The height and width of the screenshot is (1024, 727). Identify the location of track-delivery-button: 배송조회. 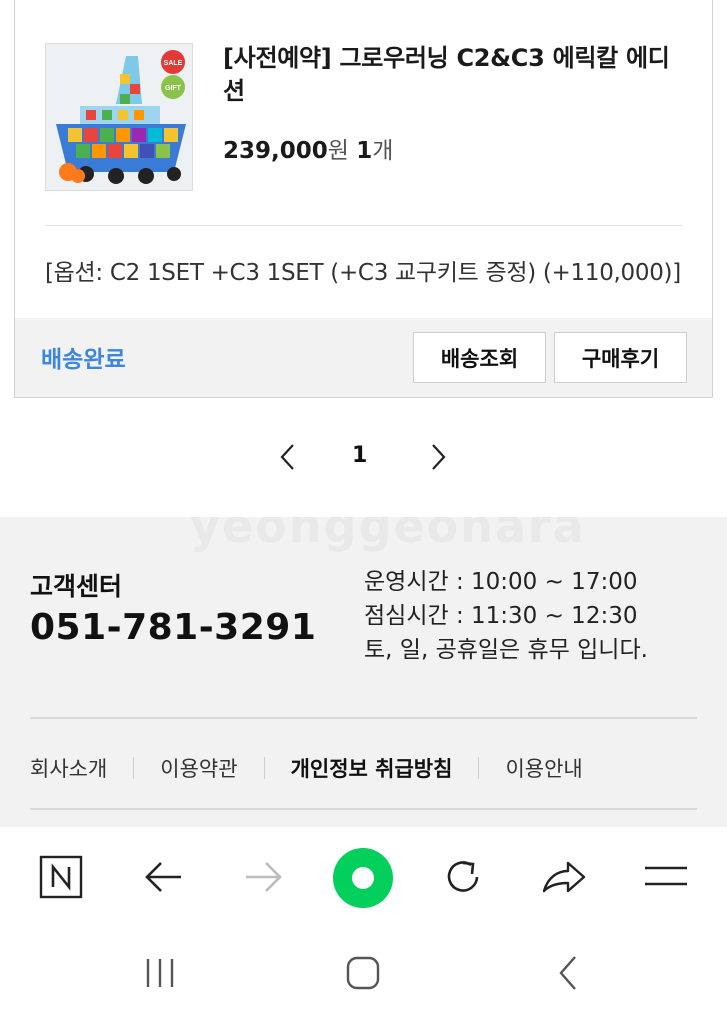
(479, 357).